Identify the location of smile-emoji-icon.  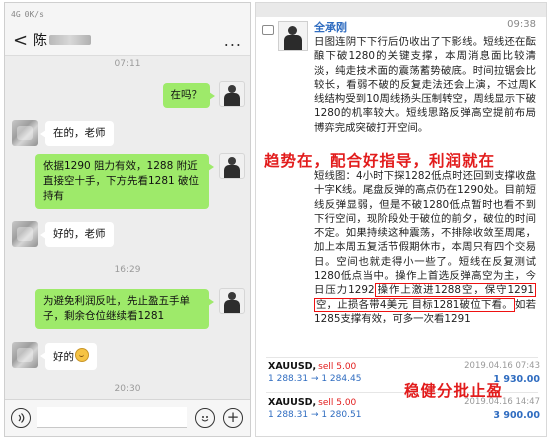
(82, 355).